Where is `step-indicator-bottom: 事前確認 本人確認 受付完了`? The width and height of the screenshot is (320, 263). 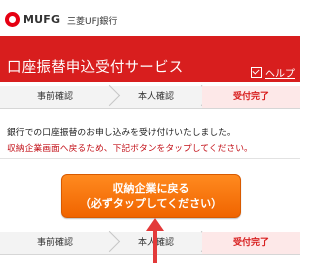 step-indicator-bottom: 事前確認 本人確認 受付完了 is located at coordinates (150, 242).